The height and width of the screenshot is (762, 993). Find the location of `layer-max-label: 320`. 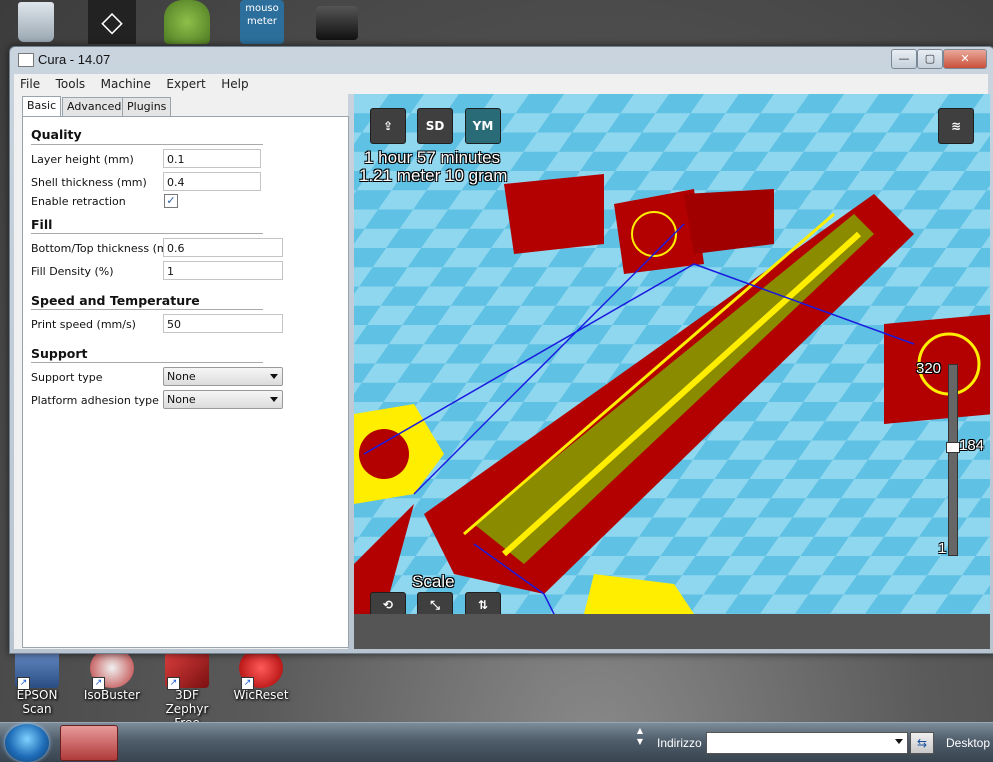

layer-max-label: 320 is located at coordinates (929, 368).